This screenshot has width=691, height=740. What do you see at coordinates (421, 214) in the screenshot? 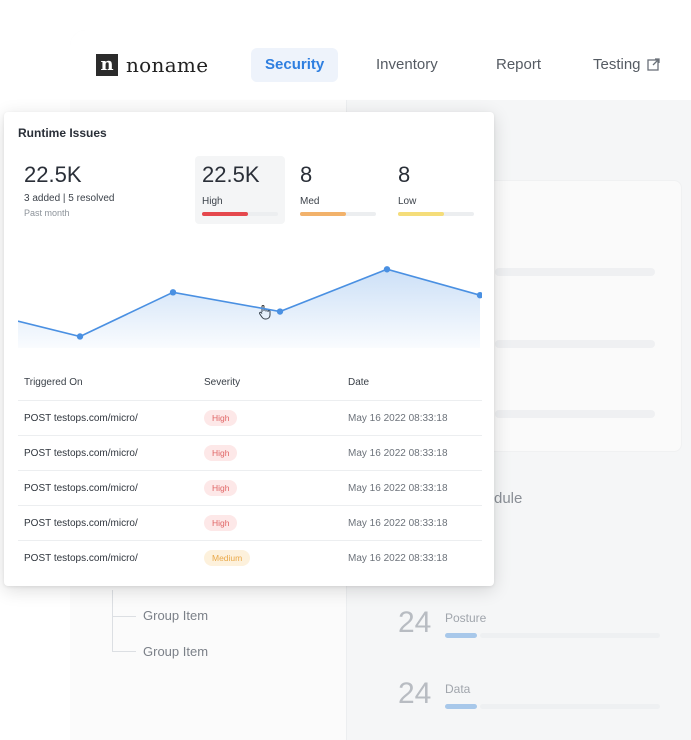
I see `low-severity-fill` at bounding box center [421, 214].